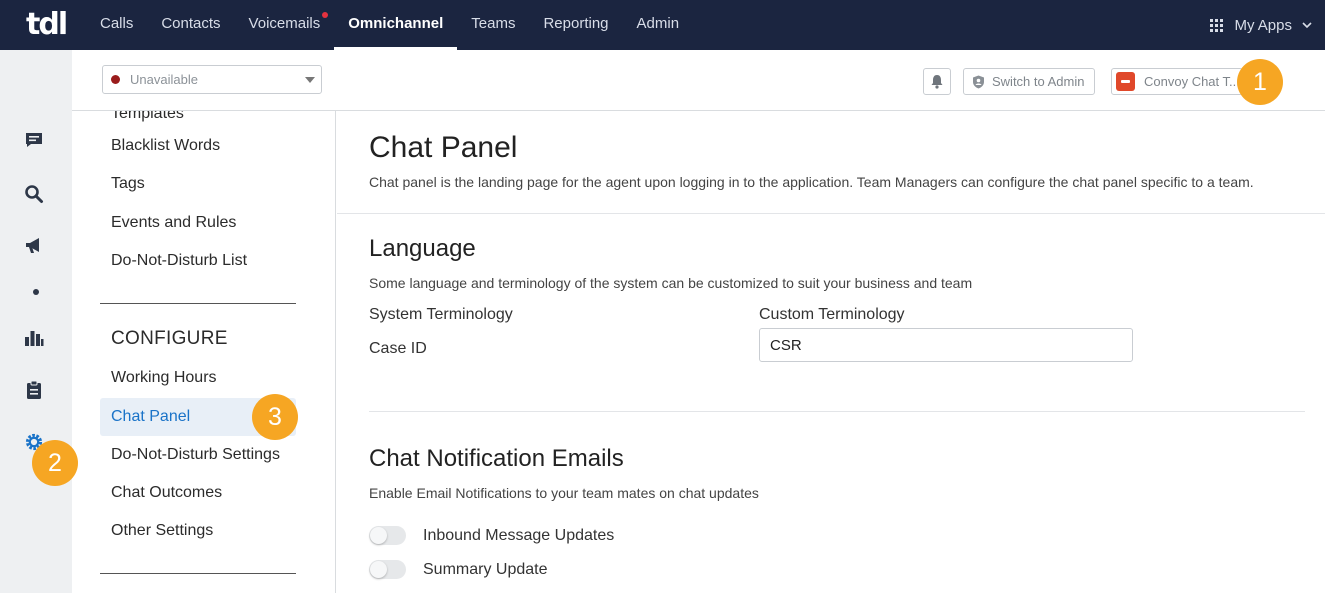 Image resolution: width=1325 pixels, height=593 pixels. What do you see at coordinates (443, 147) in the screenshot?
I see `page-title: Chat Panel` at bounding box center [443, 147].